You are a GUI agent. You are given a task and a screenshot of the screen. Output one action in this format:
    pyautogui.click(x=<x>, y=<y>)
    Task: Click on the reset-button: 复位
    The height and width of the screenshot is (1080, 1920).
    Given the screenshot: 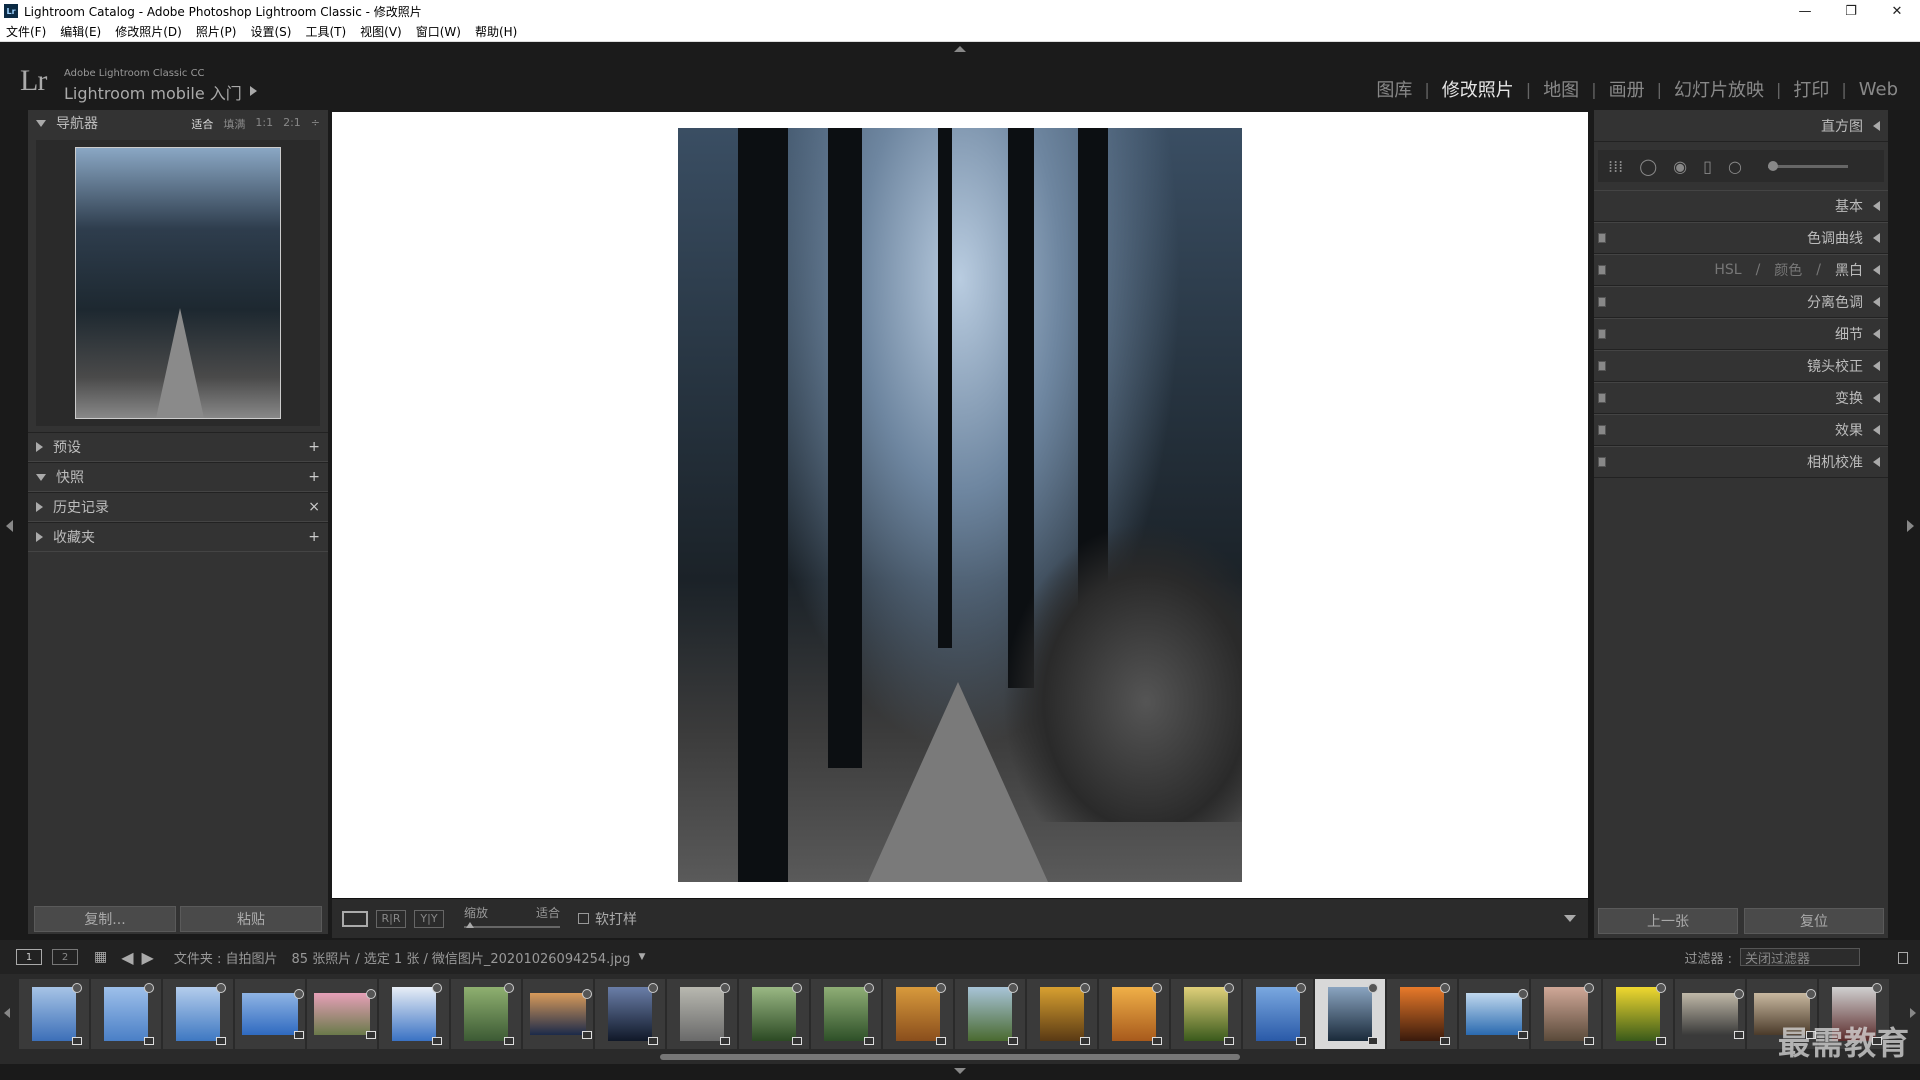 What is the action you would take?
    pyautogui.click(x=1814, y=921)
    